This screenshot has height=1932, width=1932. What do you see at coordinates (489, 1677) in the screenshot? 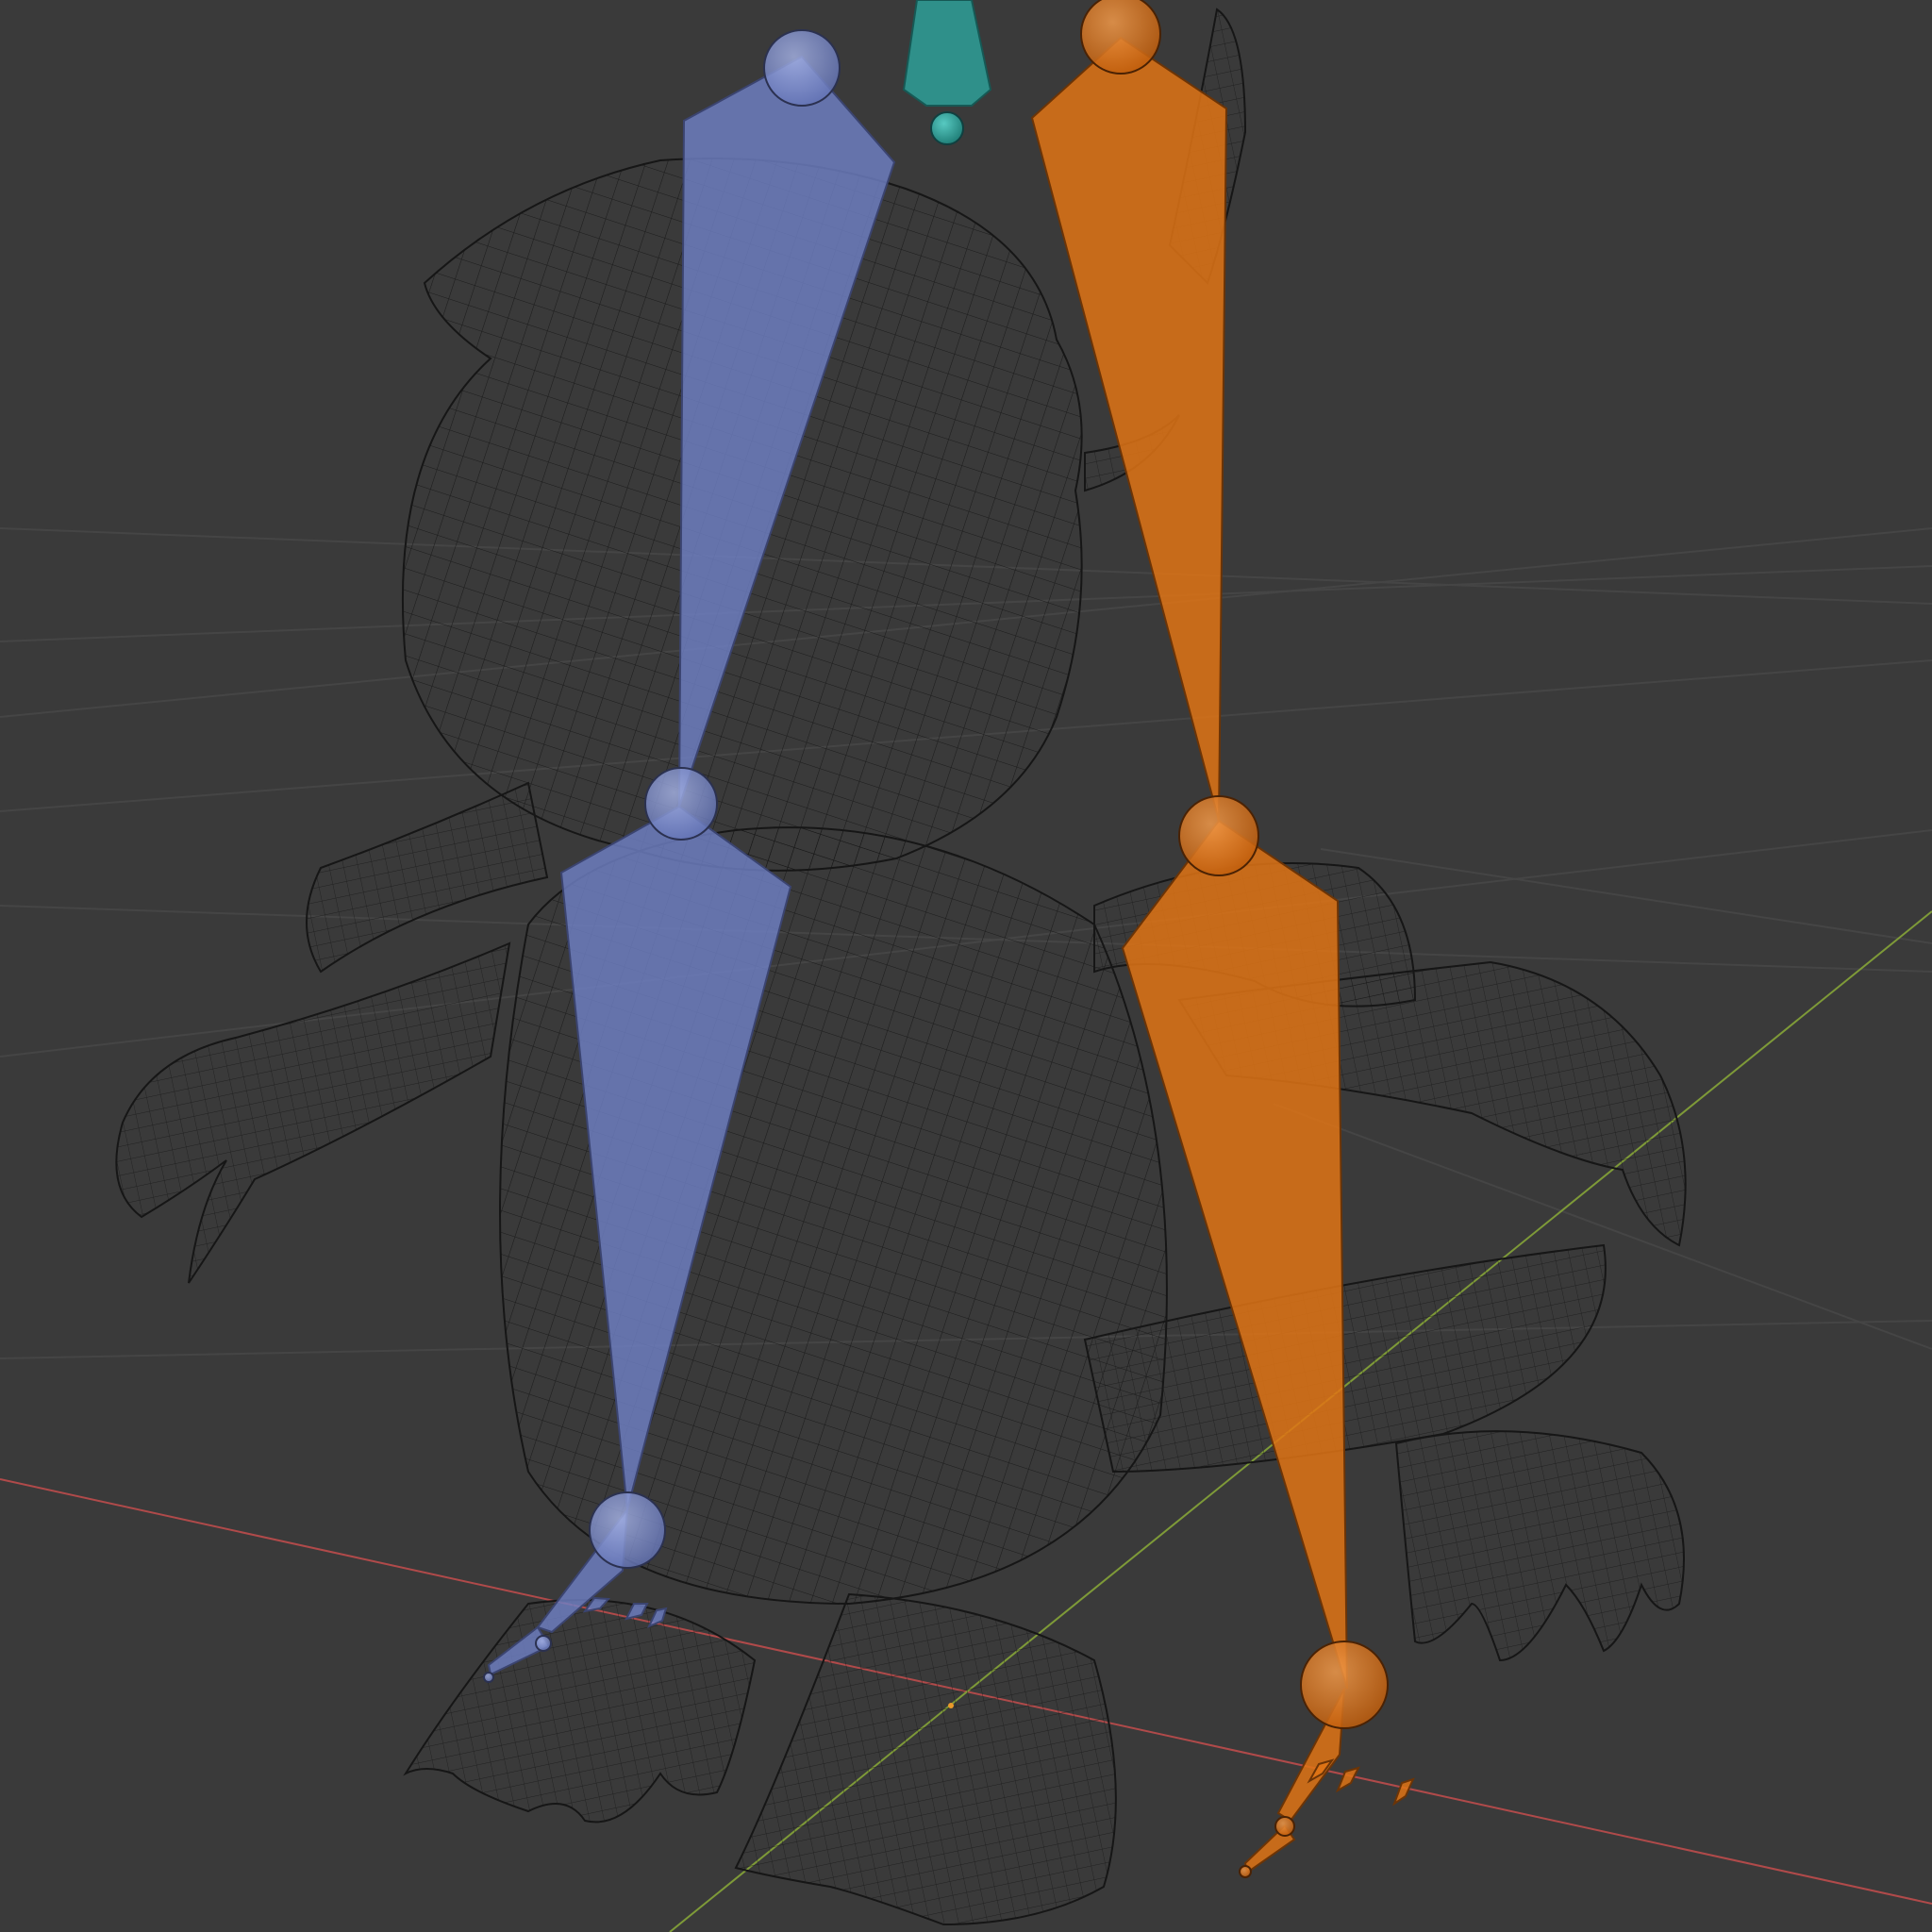
I see `left-toe-tip-joint` at bounding box center [489, 1677].